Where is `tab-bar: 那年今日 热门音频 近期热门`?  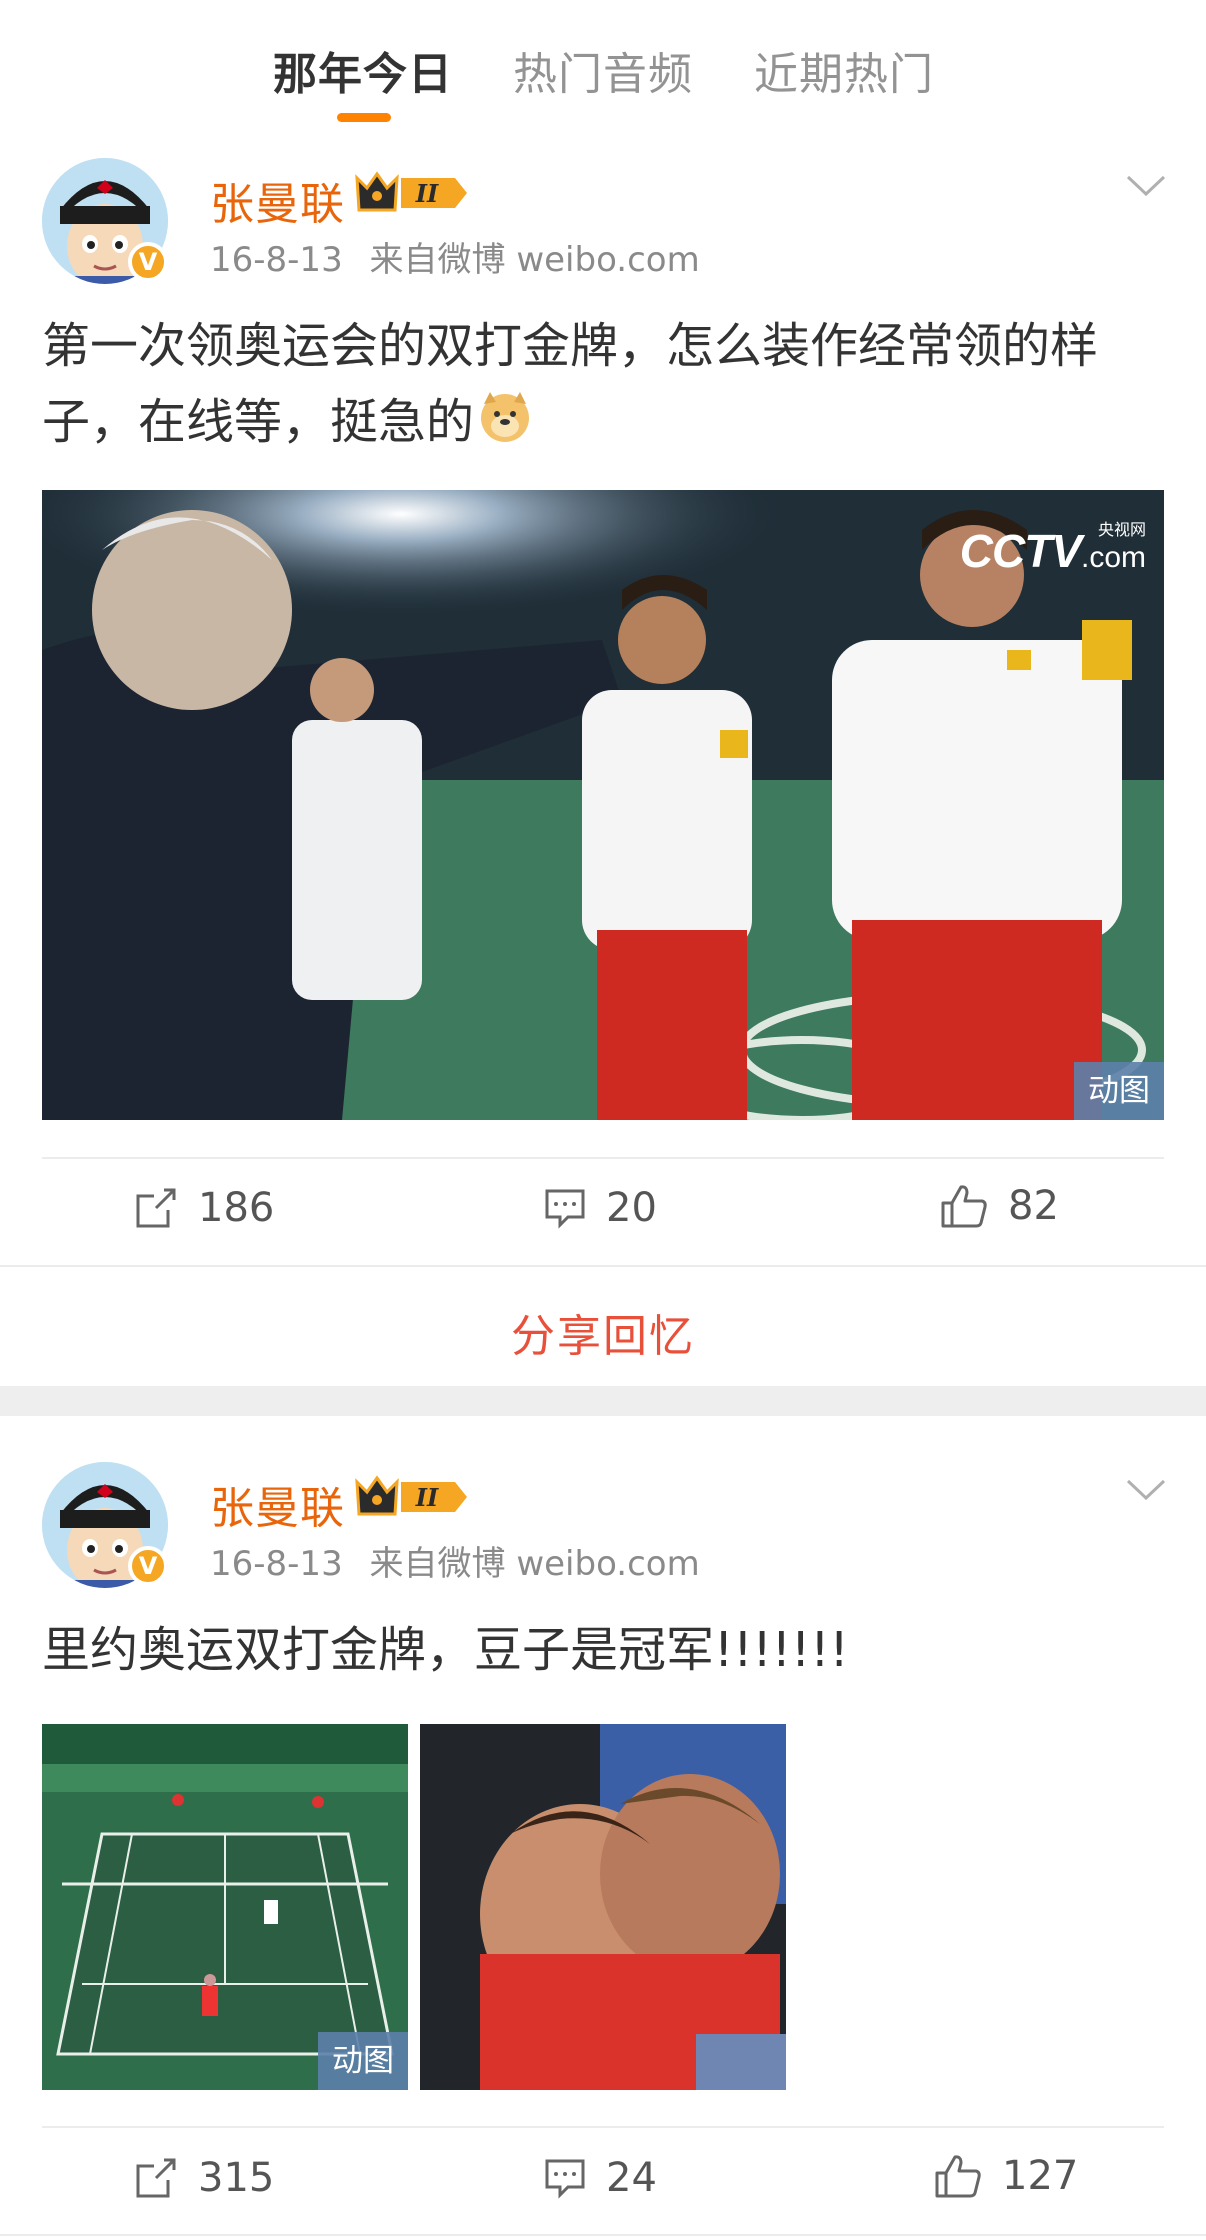 tab-bar: 那年今日 热门音频 近期热门 is located at coordinates (603, 70).